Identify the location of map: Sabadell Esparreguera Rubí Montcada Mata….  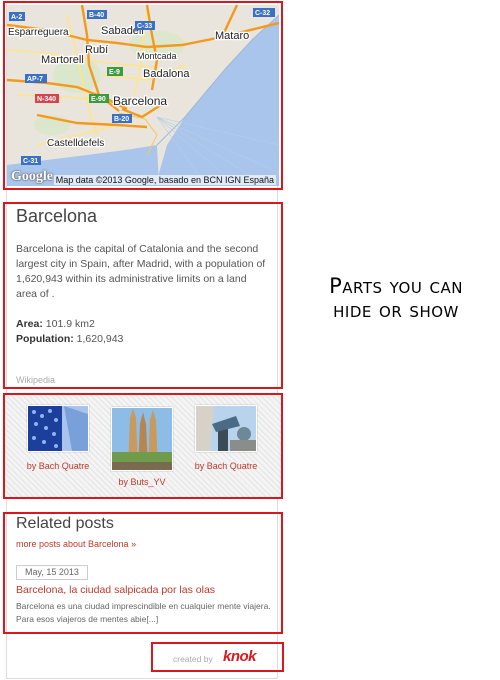
(143, 95).